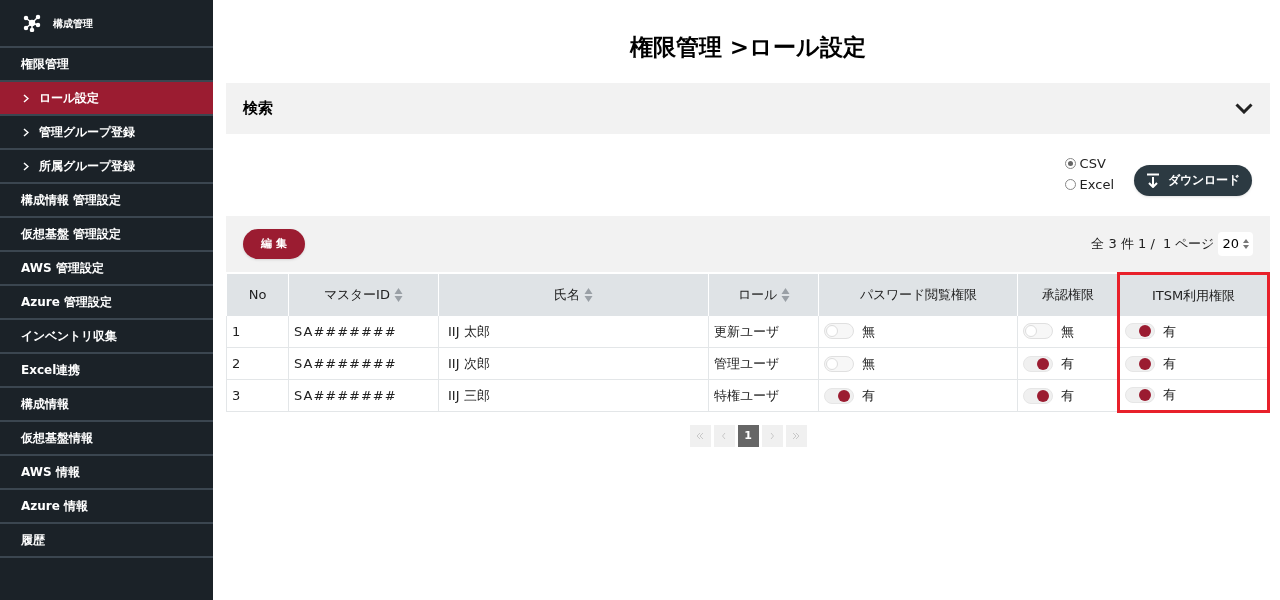 The height and width of the screenshot is (600, 1280). I want to click on first-page-button, so click(700, 436).